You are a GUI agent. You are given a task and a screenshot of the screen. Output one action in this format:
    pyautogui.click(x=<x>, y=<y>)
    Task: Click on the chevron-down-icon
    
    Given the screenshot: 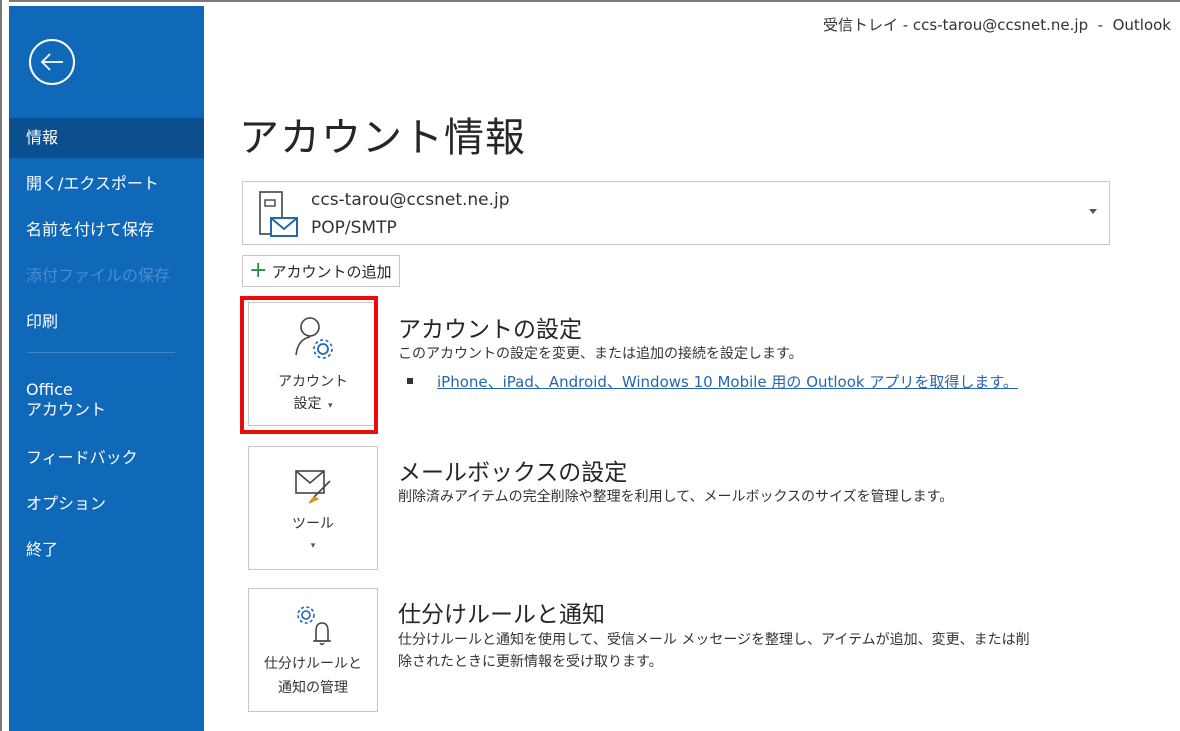 What is the action you would take?
    pyautogui.click(x=1093, y=211)
    